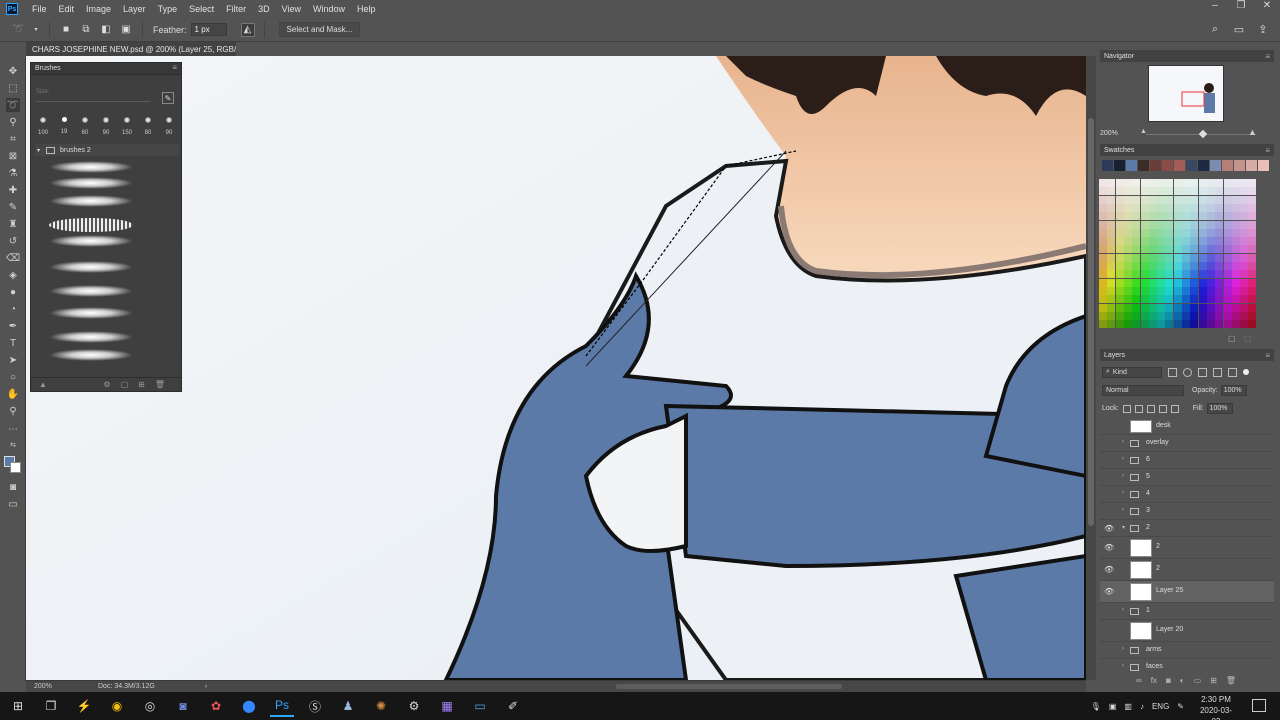 This screenshot has height=720, width=1280. What do you see at coordinates (1267, 7) in the screenshot?
I see `close-icon: ✕` at bounding box center [1267, 7].